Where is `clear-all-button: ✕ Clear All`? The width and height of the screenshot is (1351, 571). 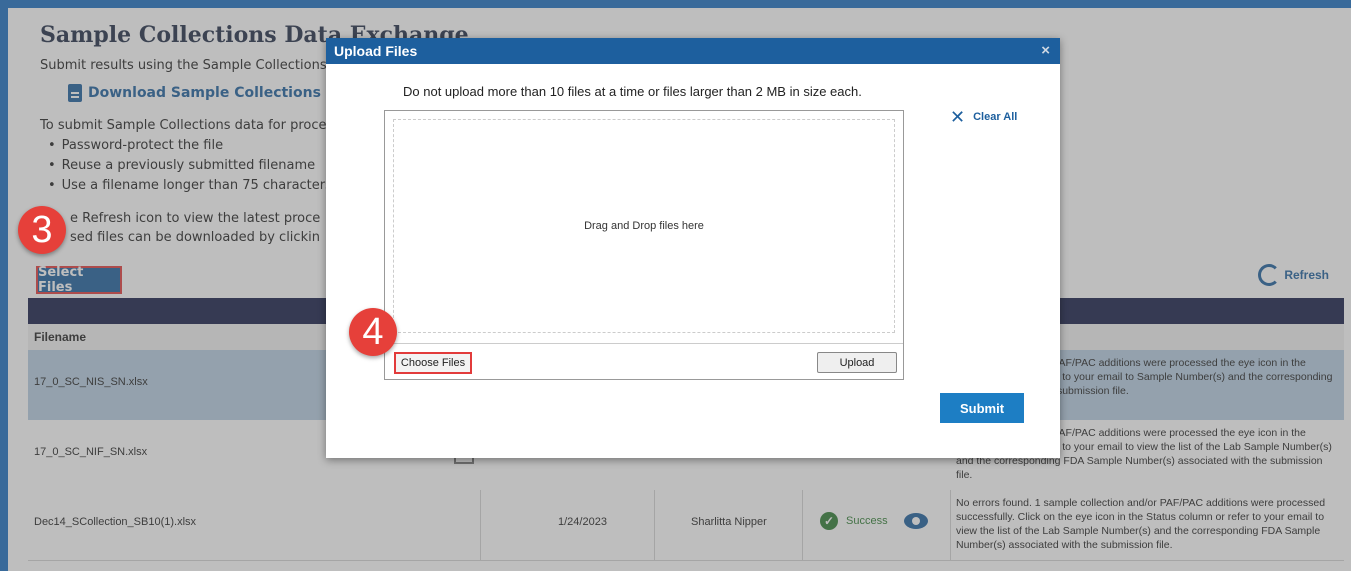 clear-all-button: ✕ Clear All is located at coordinates (983, 117).